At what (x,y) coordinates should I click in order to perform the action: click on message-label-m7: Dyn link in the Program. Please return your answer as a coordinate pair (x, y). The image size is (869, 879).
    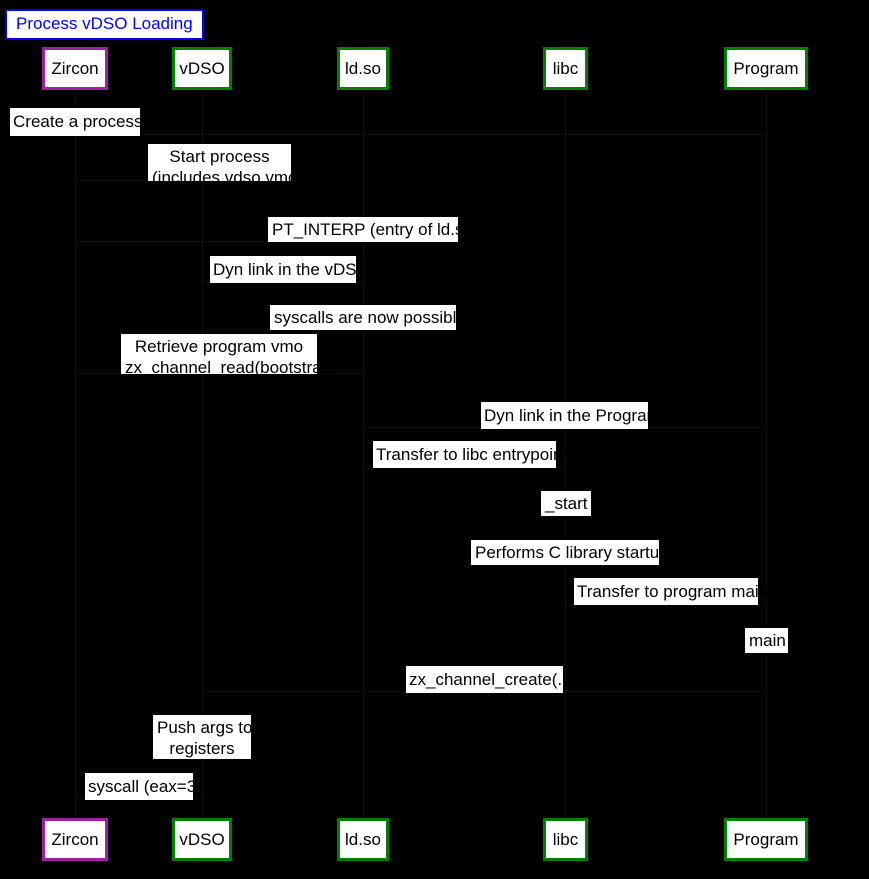
    Looking at the image, I should click on (571, 415).